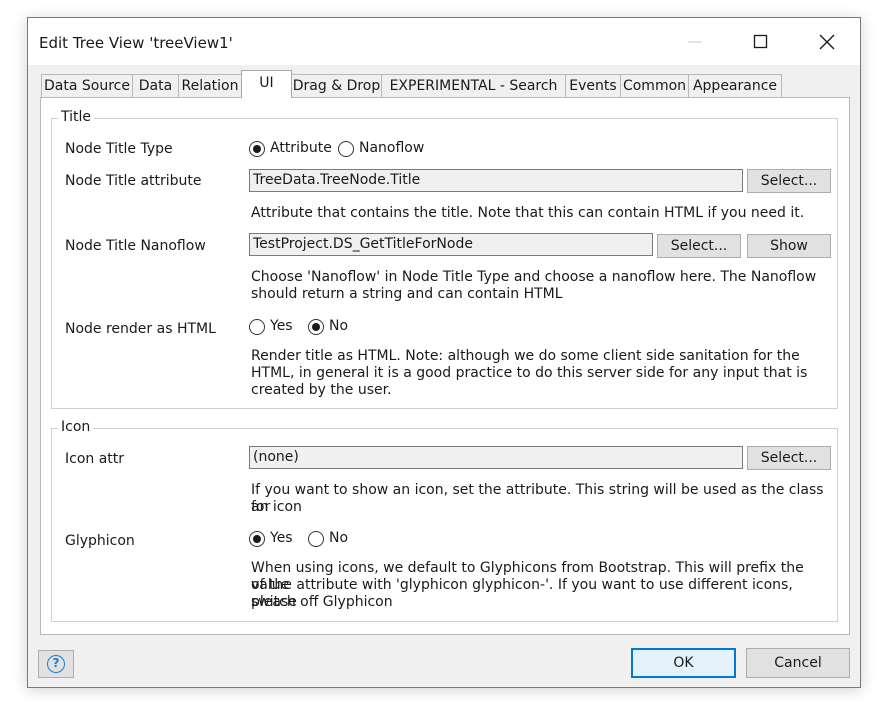 The width and height of the screenshot is (888, 722). I want to click on radio-render-html-no-label: No, so click(339, 326).